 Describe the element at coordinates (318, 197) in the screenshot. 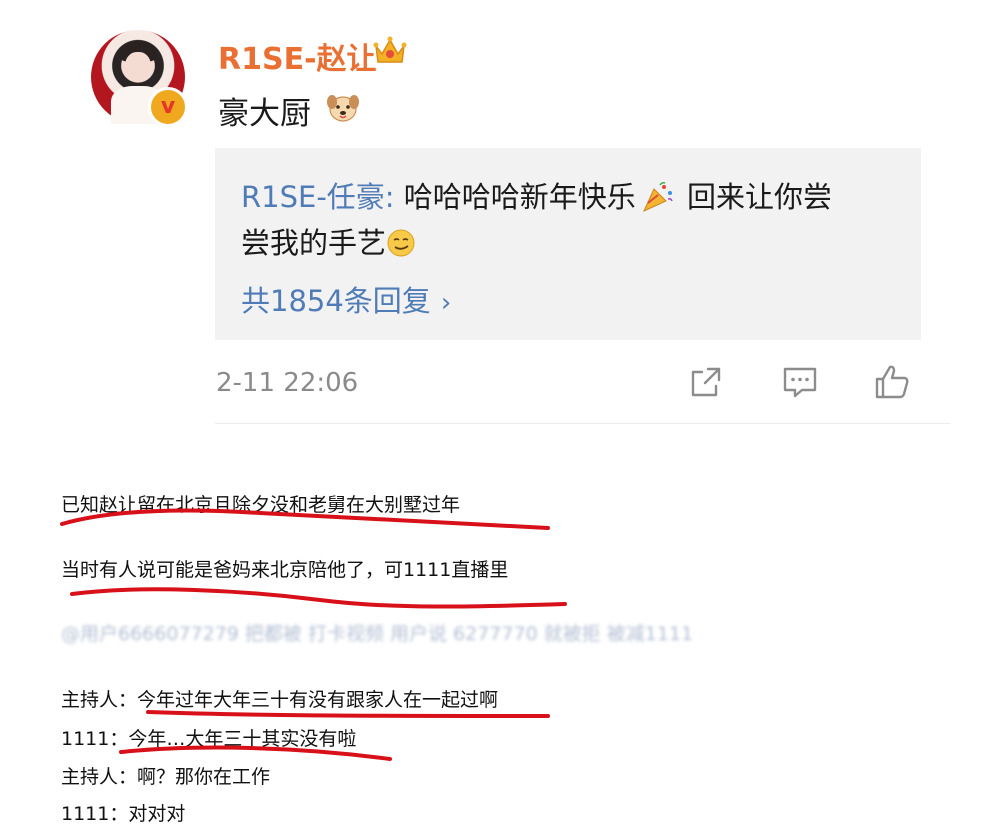

I see `reply-author: R1SE-任豪:` at that location.